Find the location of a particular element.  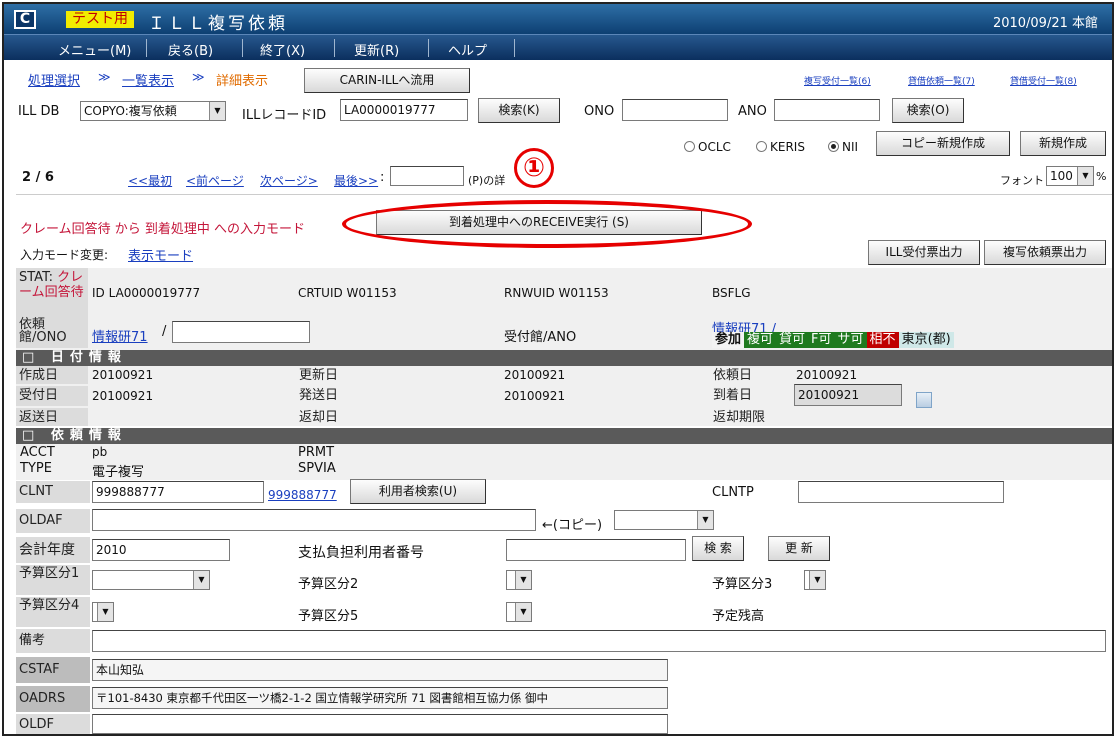

radio-nii: NII is located at coordinates (843, 147).